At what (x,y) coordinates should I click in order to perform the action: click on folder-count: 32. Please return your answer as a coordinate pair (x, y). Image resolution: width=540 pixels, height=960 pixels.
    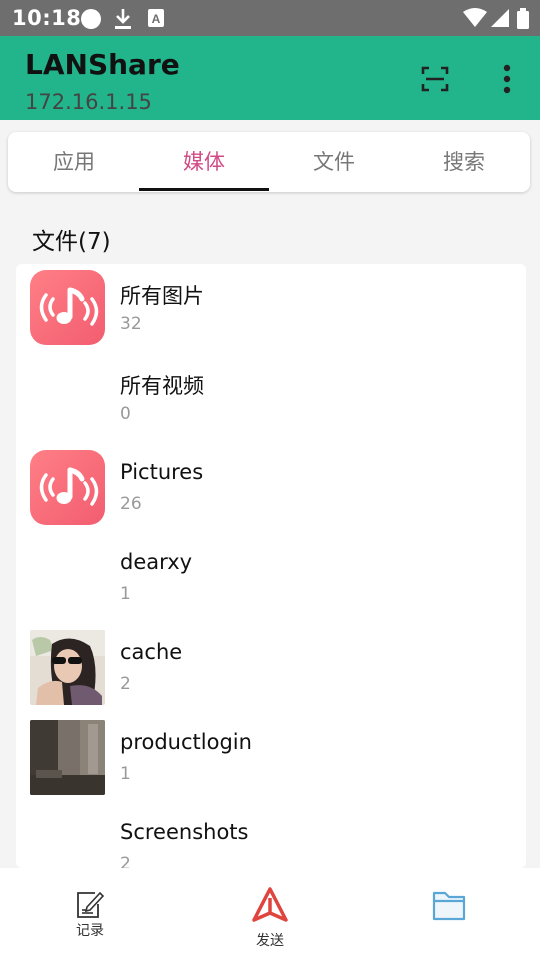
    Looking at the image, I should click on (131, 324).